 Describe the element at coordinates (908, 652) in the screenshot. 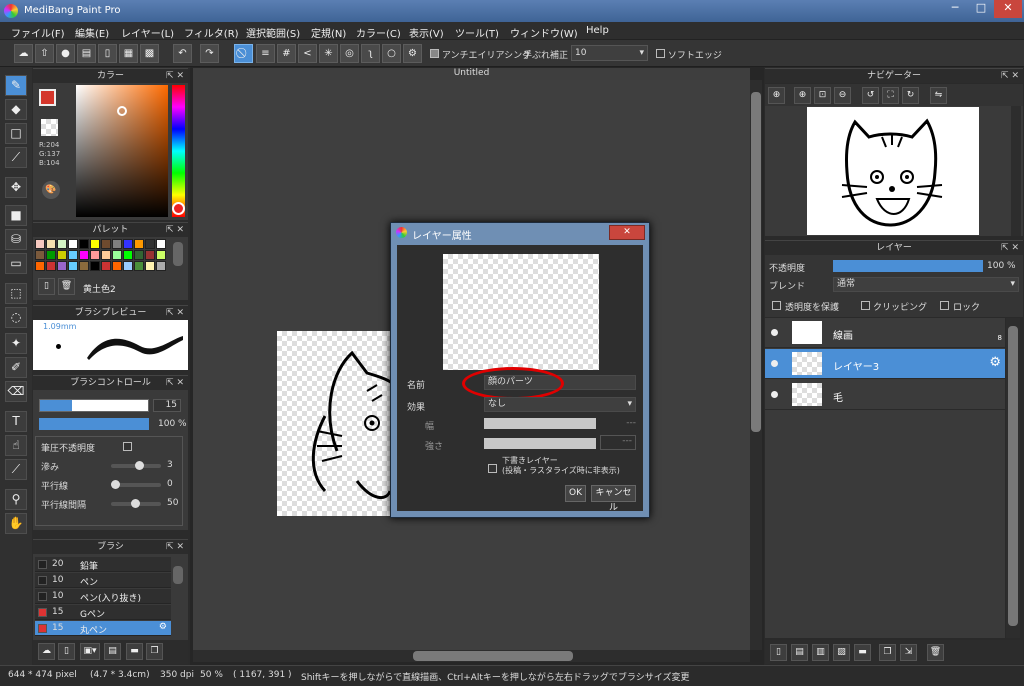

I see `merge-layer-icon: ⇲` at that location.